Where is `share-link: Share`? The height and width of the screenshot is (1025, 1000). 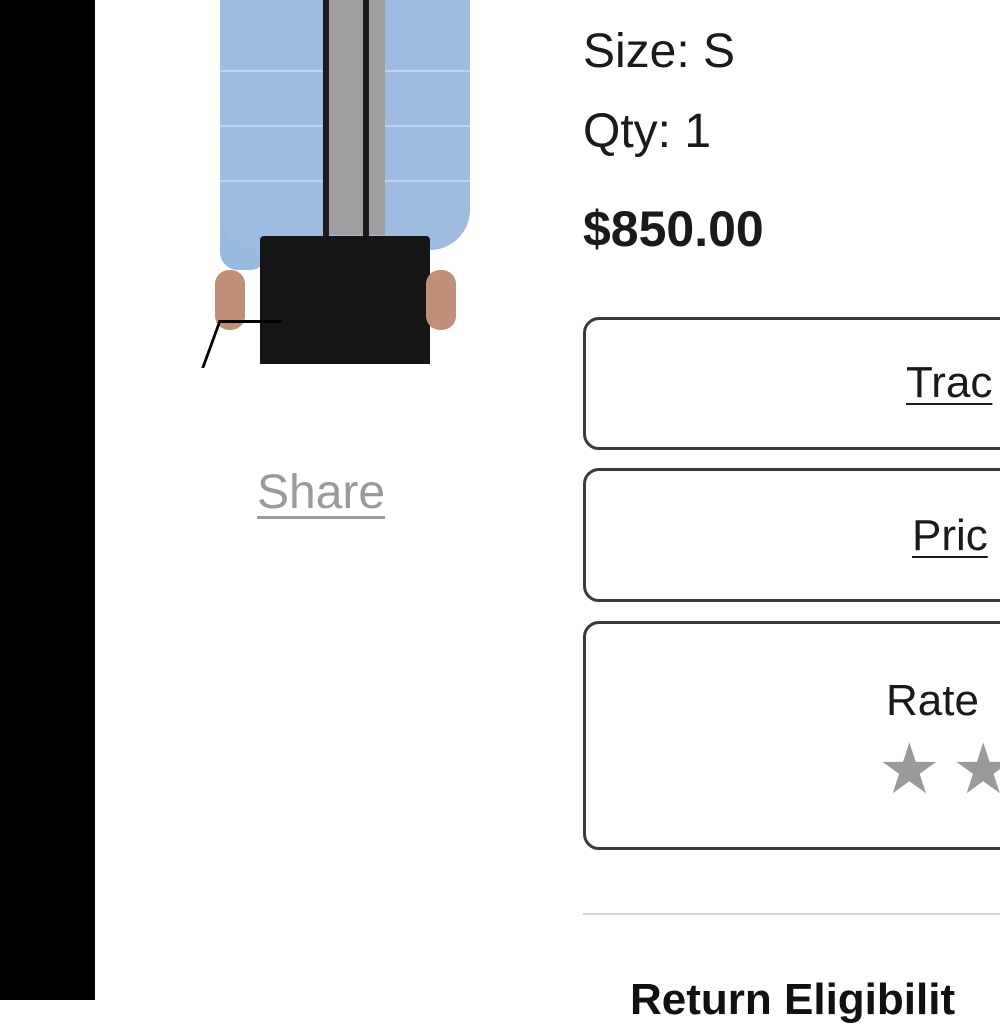 share-link: Share is located at coordinates (321, 492).